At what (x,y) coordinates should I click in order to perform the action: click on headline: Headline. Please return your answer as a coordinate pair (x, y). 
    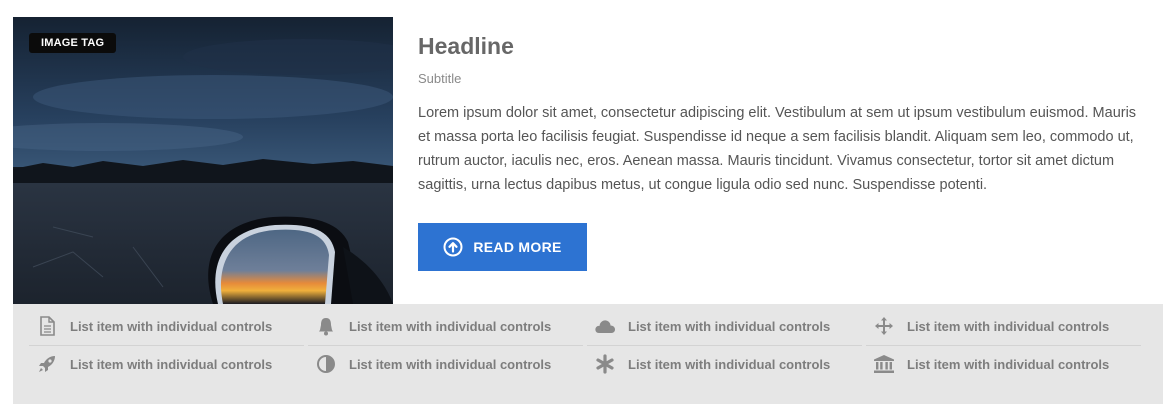
    Looking at the image, I should click on (466, 46).